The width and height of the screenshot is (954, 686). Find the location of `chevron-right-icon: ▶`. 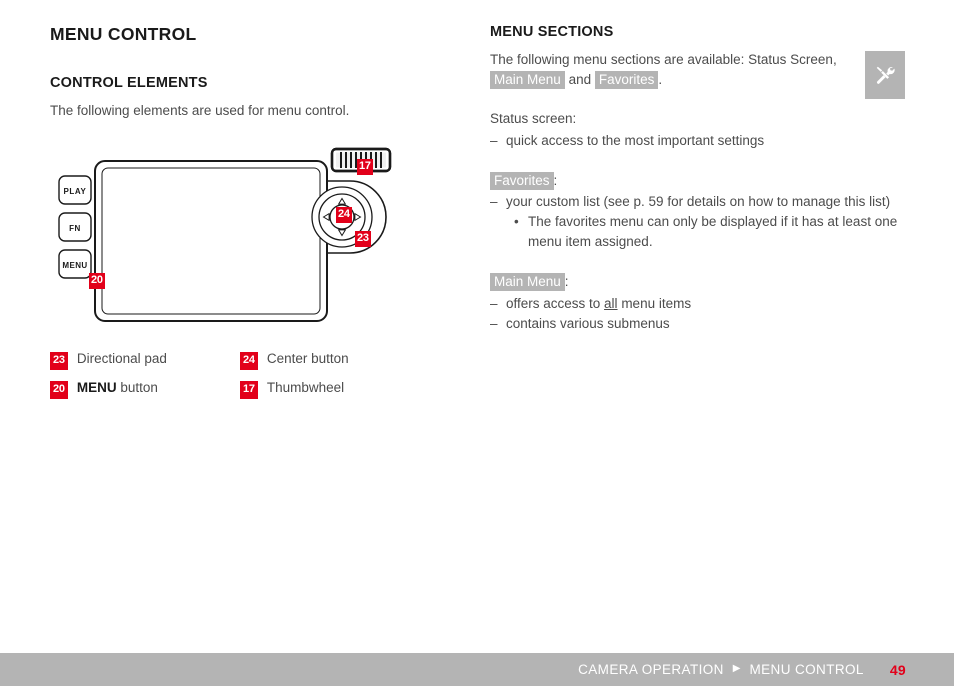

chevron-right-icon: ▶ is located at coordinates (736, 668).